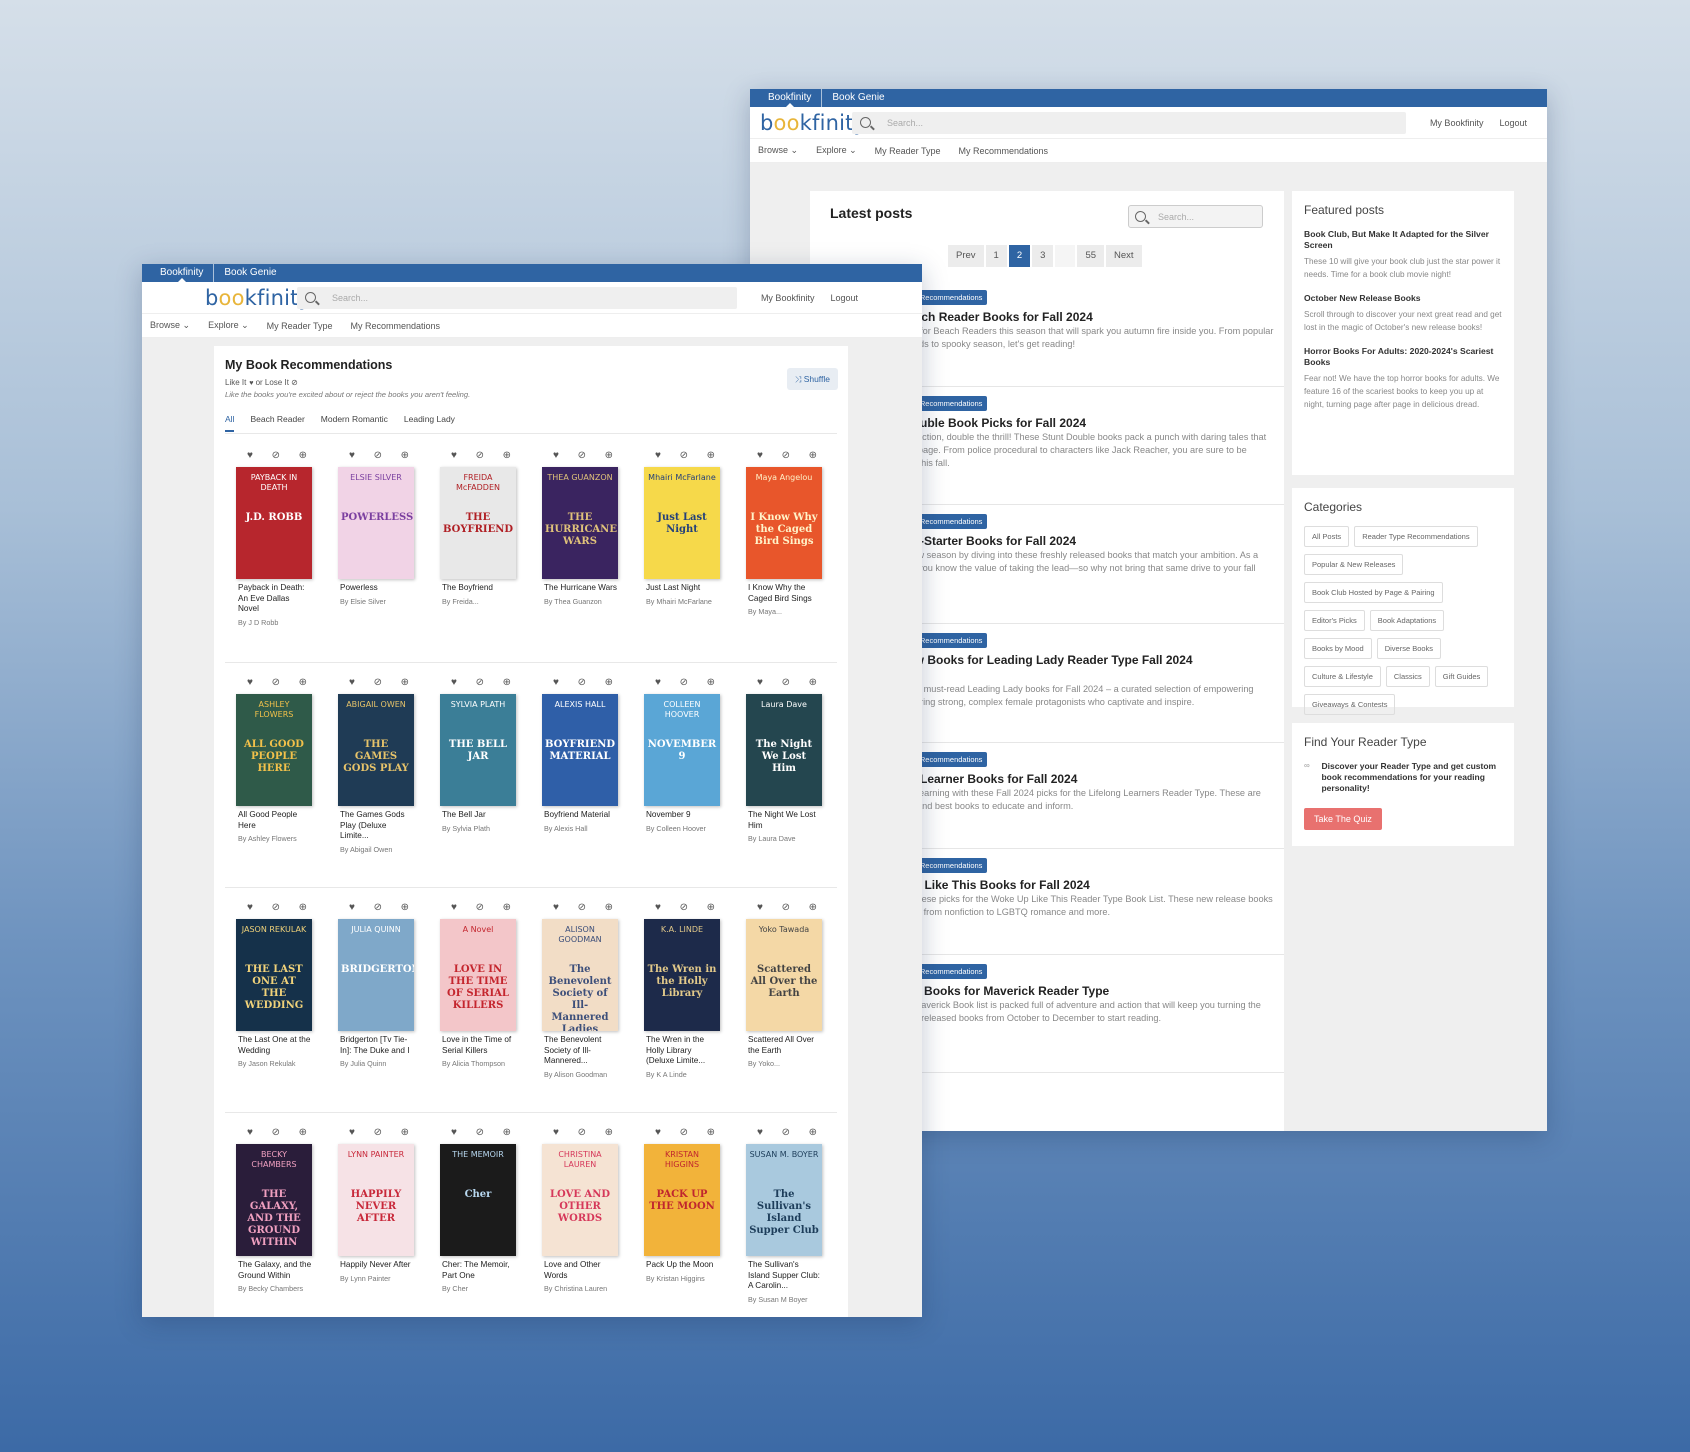 This screenshot has height=1452, width=1690. I want to click on post-title: Lifelong Learner Books for Fall 2024, so click(1072, 779).